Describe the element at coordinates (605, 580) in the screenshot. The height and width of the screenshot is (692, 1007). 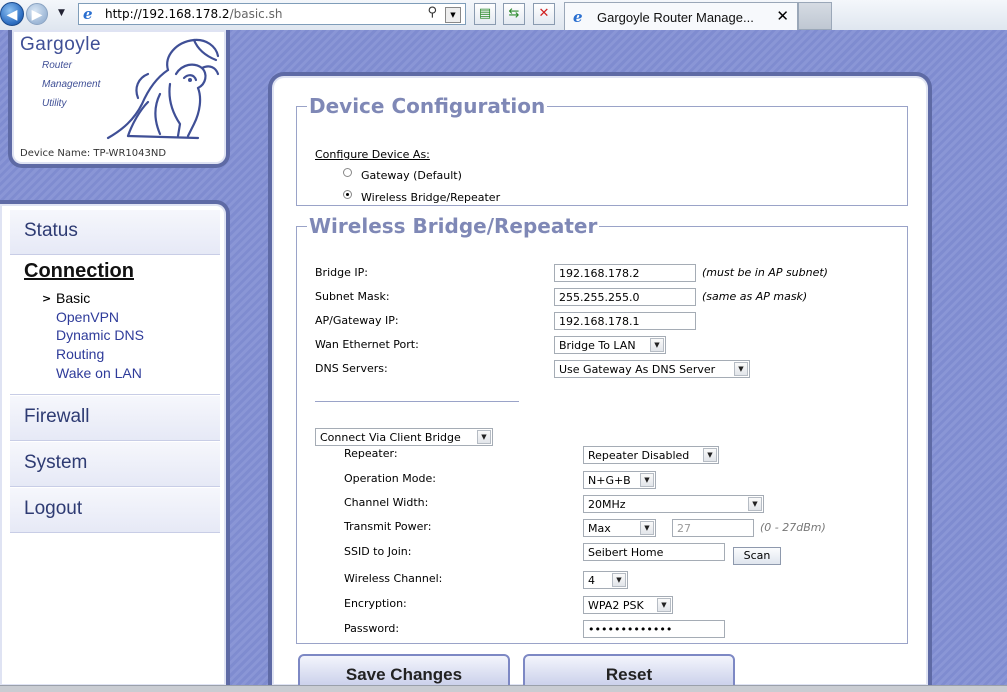
I see `wireless-channel-select: 4 ▼` at that location.